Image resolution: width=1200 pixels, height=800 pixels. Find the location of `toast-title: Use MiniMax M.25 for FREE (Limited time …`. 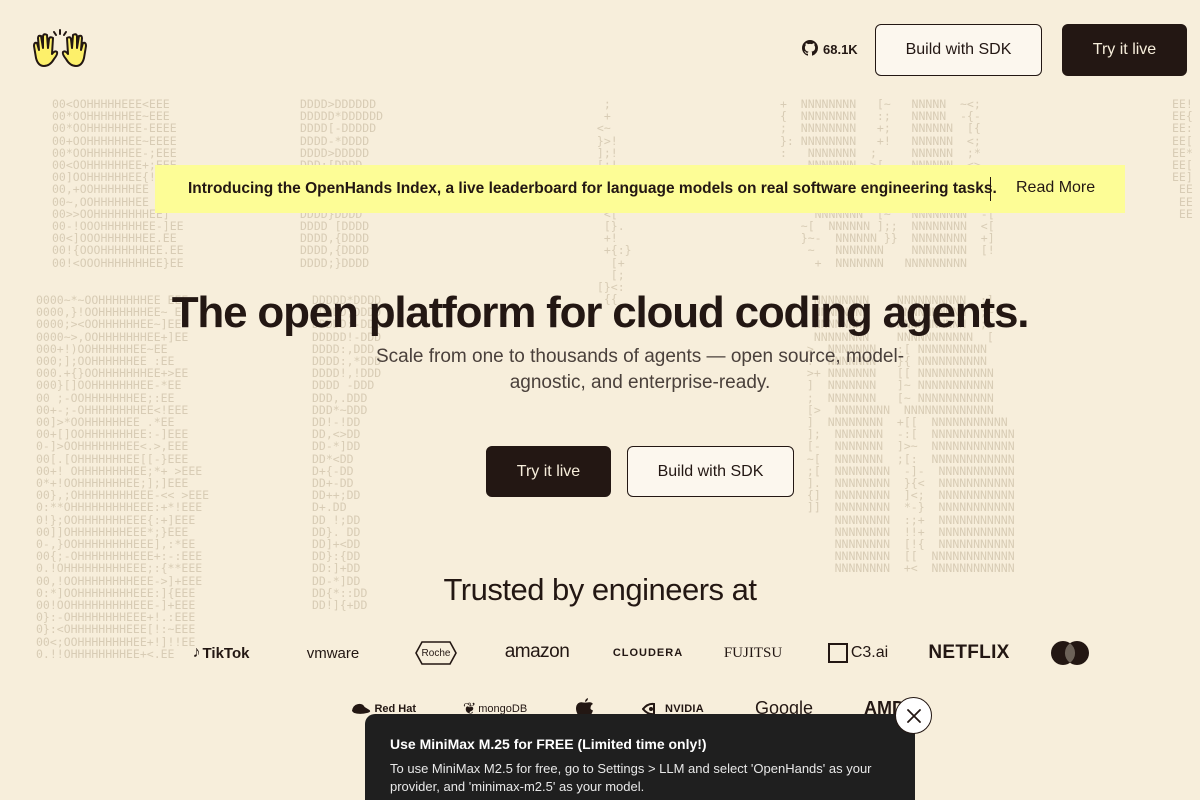

toast-title: Use MiniMax M.25 for FREE (Limited time … is located at coordinates (548, 744).